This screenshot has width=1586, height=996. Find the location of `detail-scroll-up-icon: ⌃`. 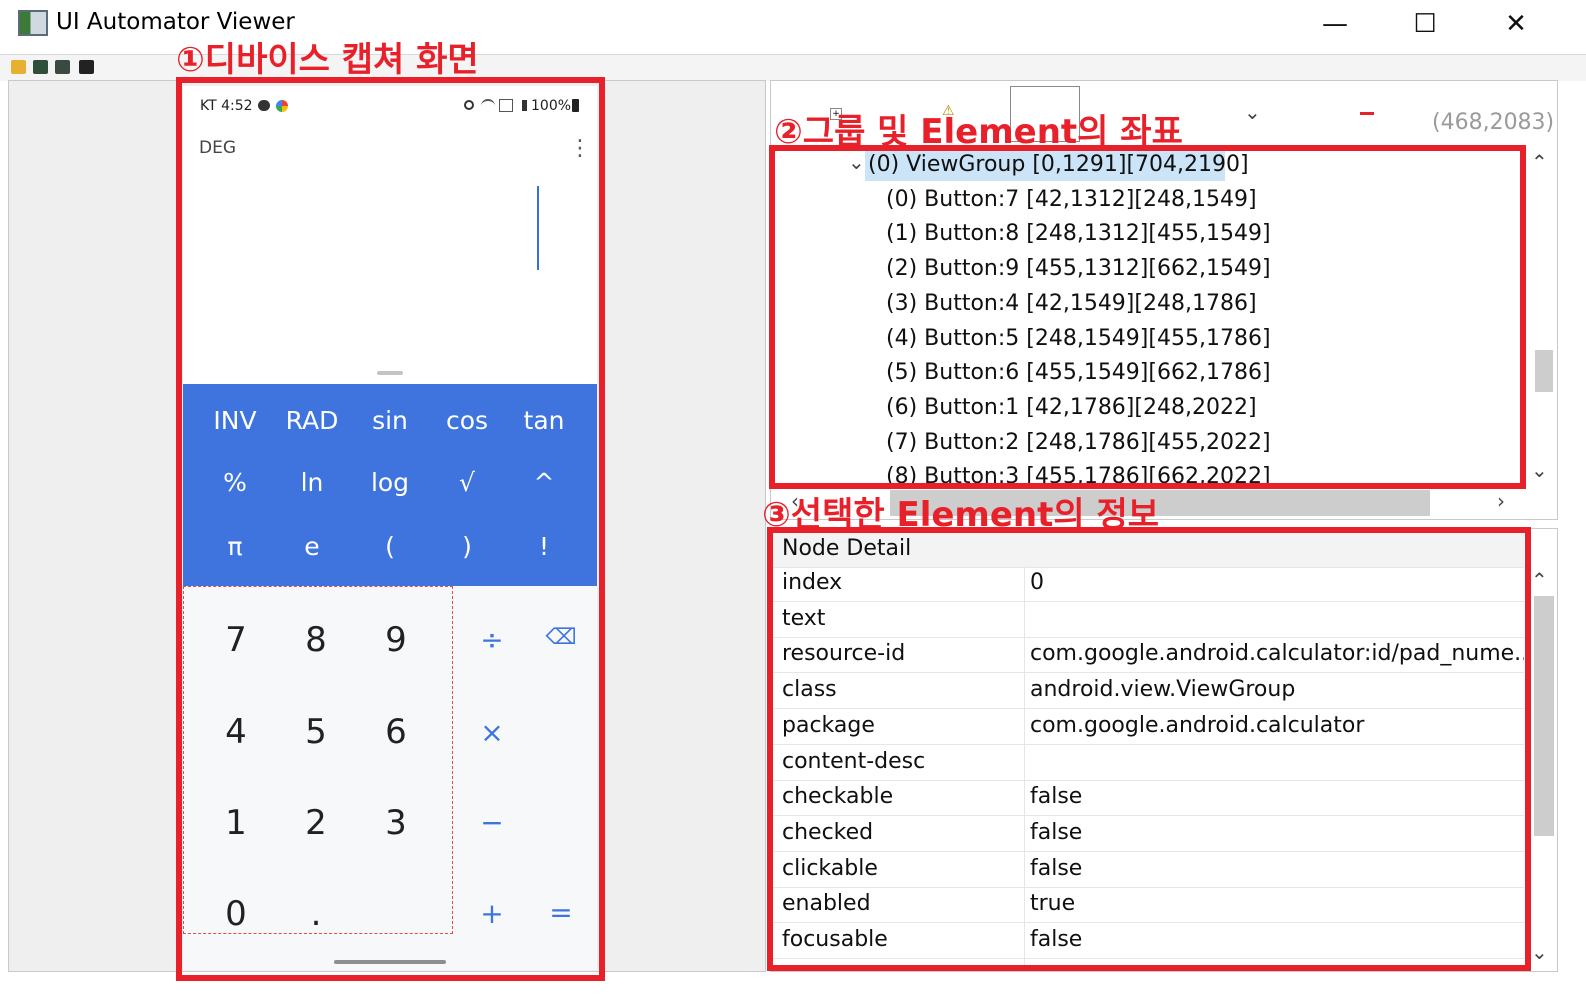

detail-scroll-up-icon: ⌃ is located at coordinates (1539, 580).